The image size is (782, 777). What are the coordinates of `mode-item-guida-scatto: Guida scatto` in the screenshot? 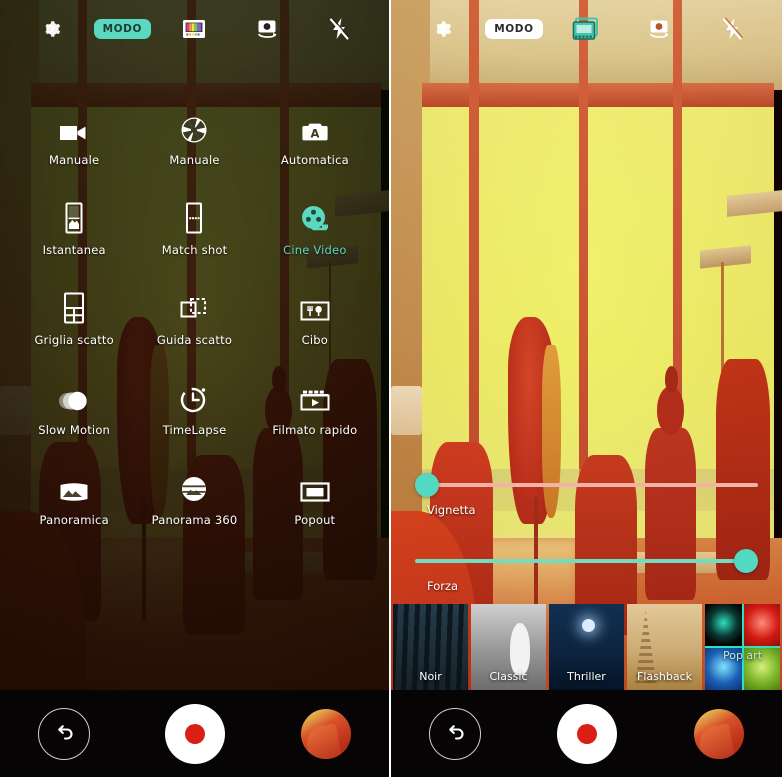 It's located at (194, 318).